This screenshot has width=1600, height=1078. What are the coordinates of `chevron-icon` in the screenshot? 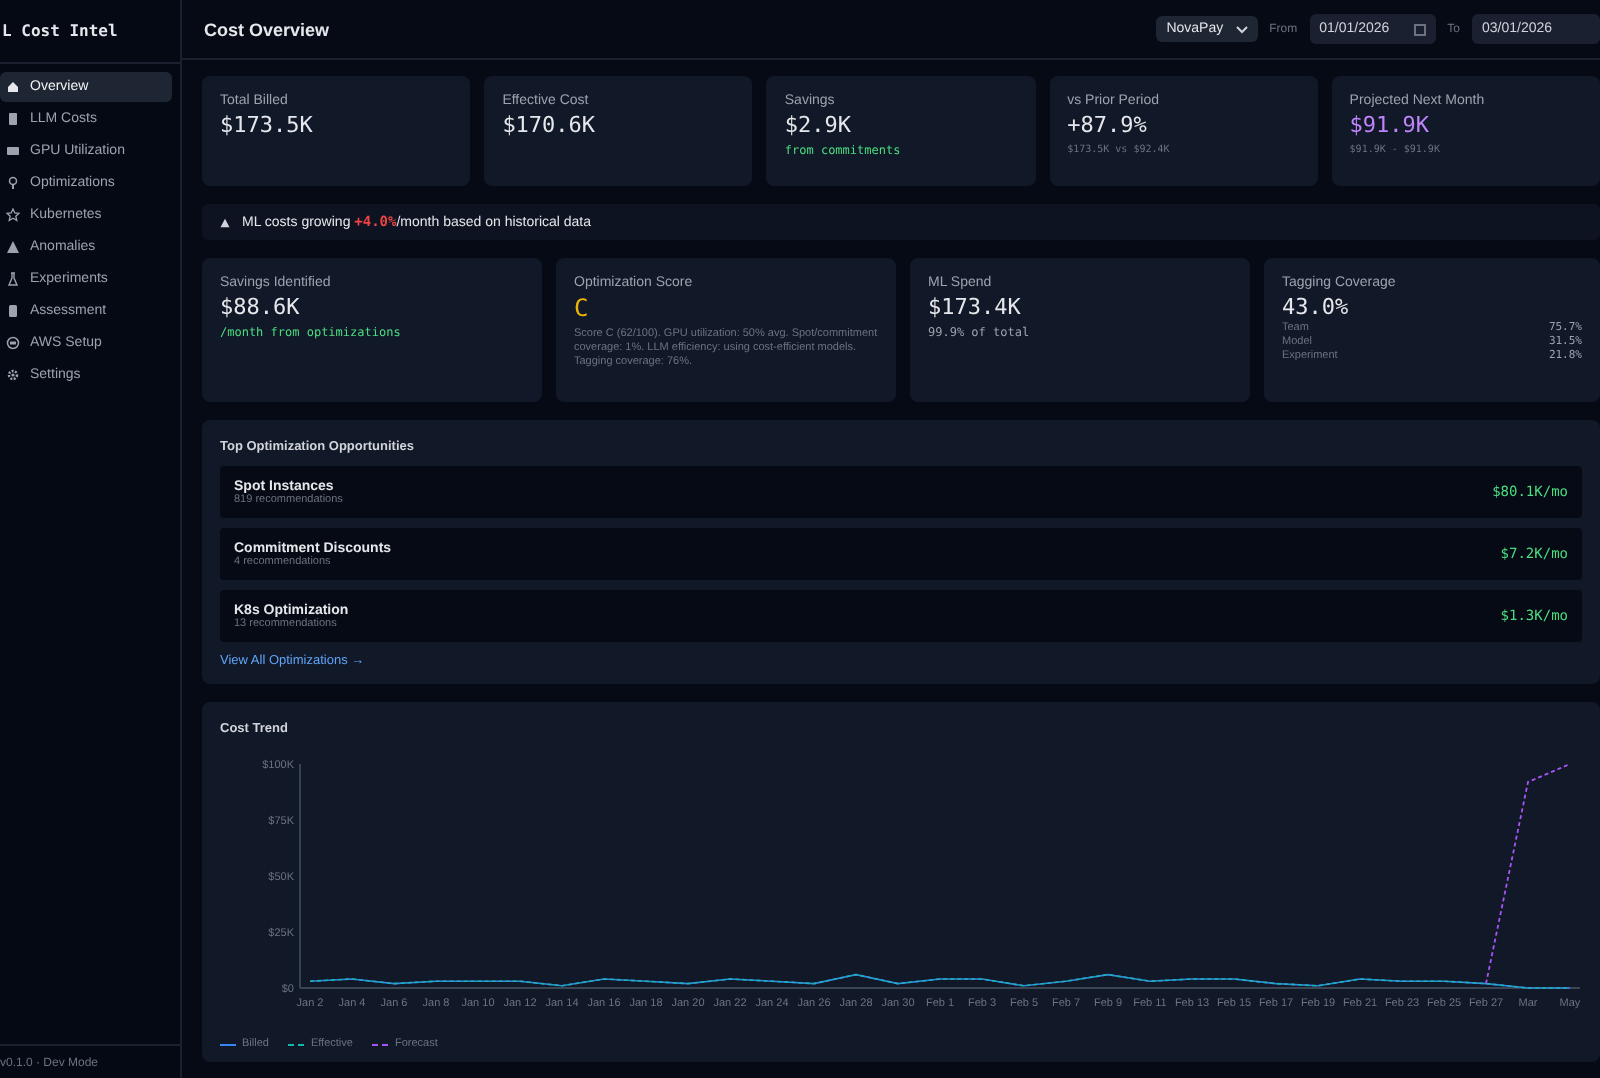 It's located at (1241, 29).